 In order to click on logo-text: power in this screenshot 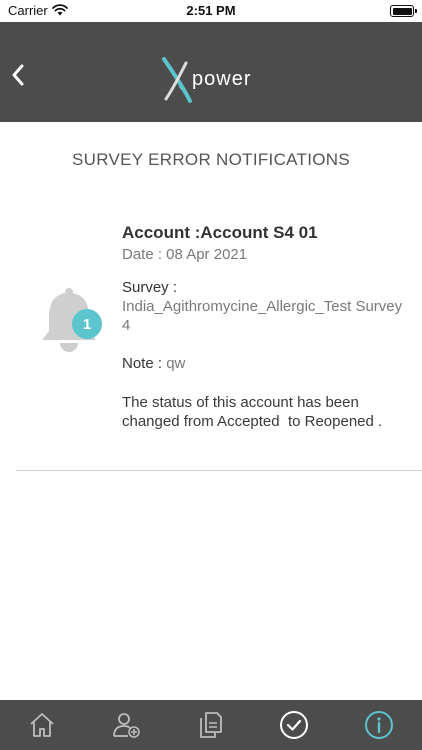, I will do `click(222, 79)`.